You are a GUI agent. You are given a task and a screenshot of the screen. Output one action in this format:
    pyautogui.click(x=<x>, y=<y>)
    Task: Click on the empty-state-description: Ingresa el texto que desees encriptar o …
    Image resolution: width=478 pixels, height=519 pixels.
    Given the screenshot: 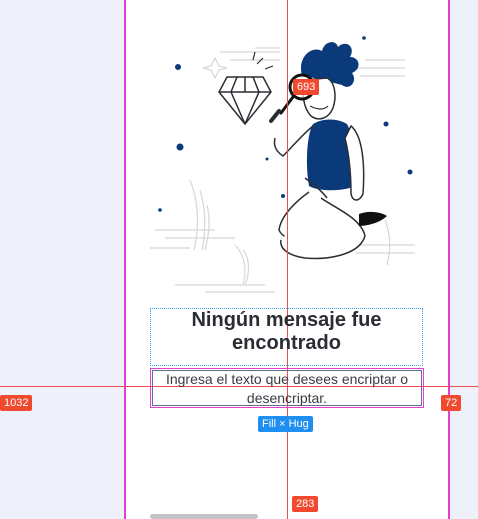 What is the action you would take?
    pyautogui.click(x=287, y=388)
    